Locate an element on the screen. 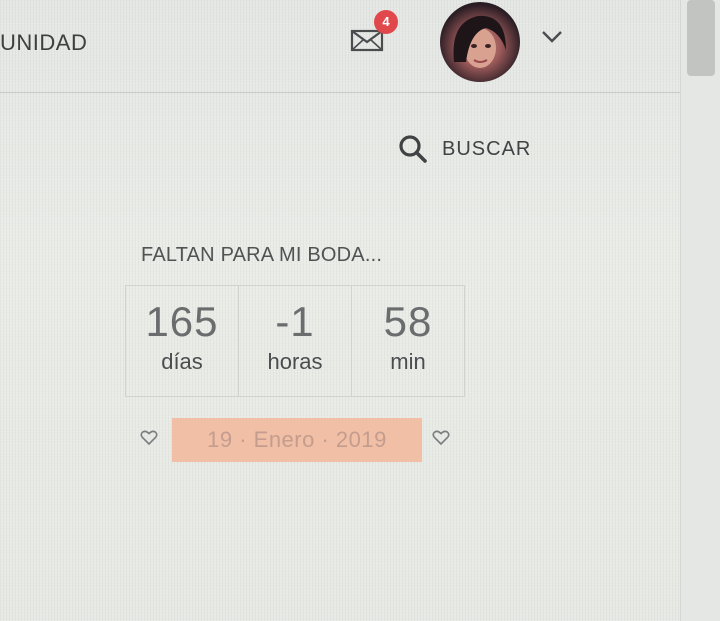 The width and height of the screenshot is (720, 621). countdown-minutes: 58 min is located at coordinates (408, 341).